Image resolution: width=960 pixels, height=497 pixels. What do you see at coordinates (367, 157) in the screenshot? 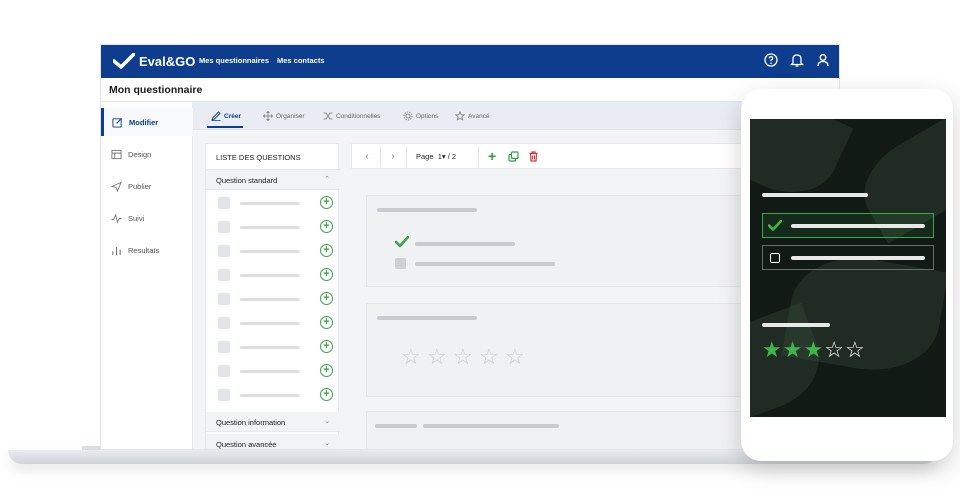
I see `prev-page-button: ‹` at bounding box center [367, 157].